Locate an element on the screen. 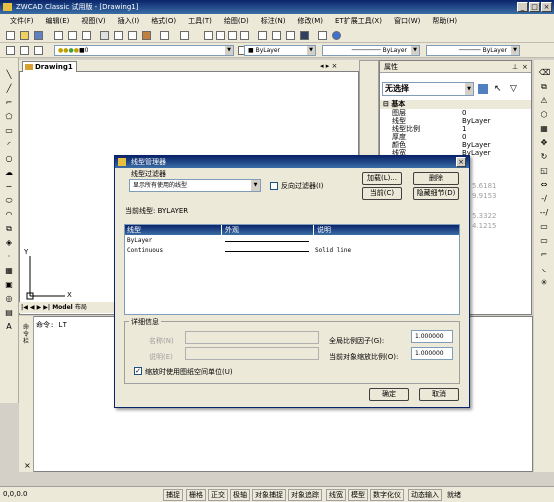  zoom-window-icon is located at coordinates (232, 35).